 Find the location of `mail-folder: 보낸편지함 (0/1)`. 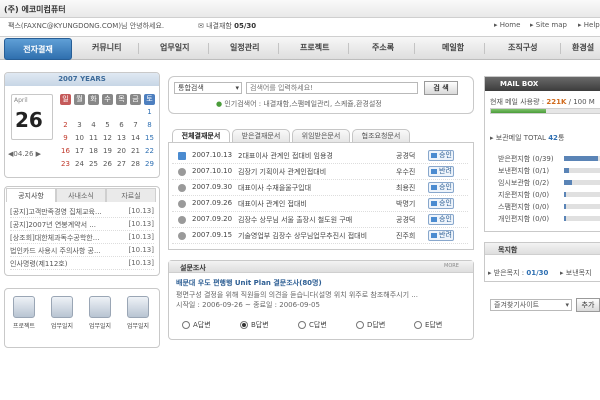

mail-folder: 보낸편지함 (0/1) is located at coordinates (549, 171).